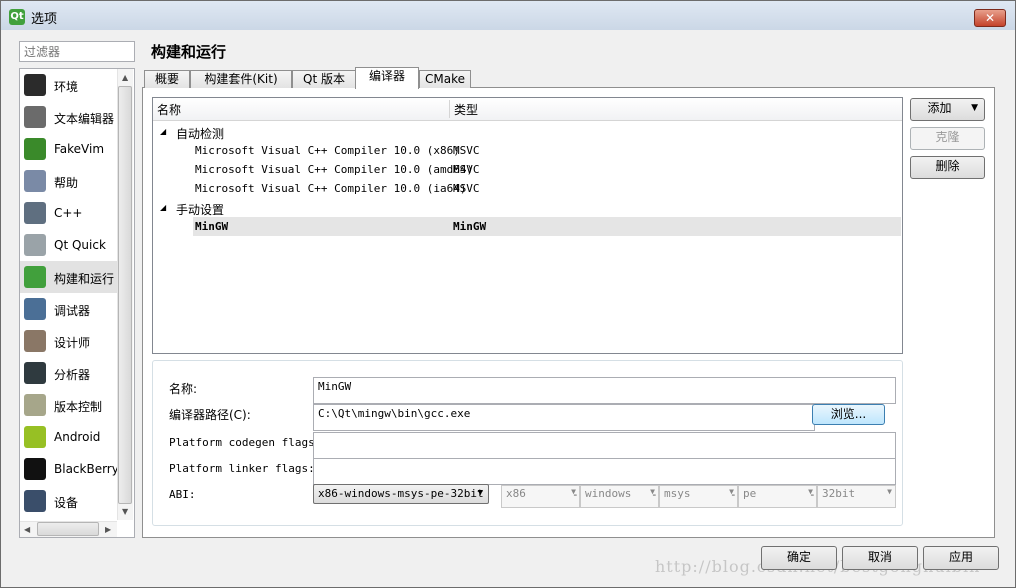 The image size is (1016, 588). I want to click on tree-group-manual: ◢ 手动设置, so click(527, 207).